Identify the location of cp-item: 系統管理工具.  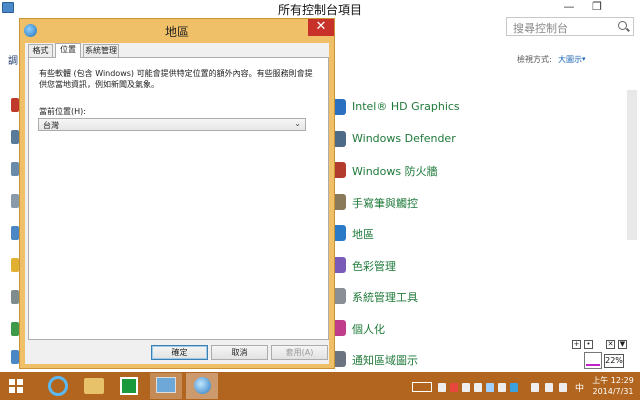
(430, 297).